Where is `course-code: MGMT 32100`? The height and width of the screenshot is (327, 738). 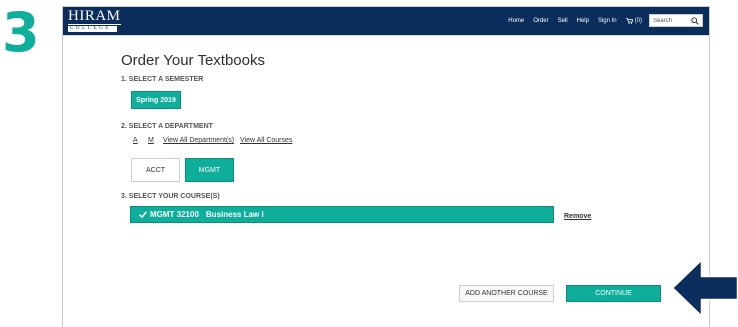
course-code: MGMT 32100 is located at coordinates (174, 214).